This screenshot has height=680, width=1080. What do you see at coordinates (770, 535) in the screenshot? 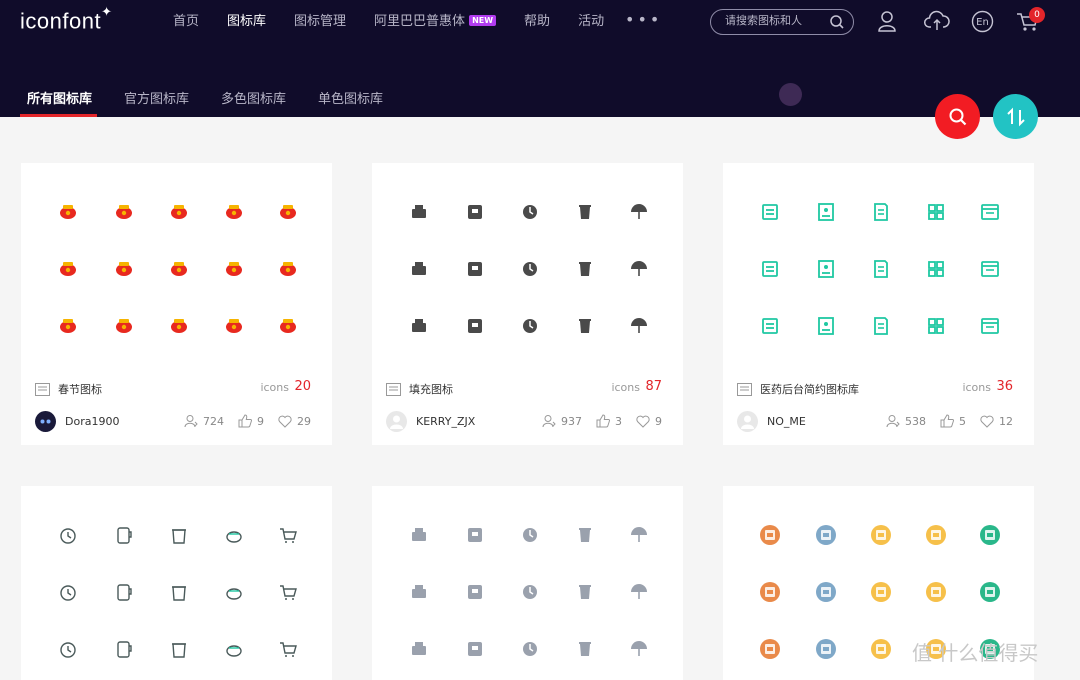
I see `photo-icon` at bounding box center [770, 535].